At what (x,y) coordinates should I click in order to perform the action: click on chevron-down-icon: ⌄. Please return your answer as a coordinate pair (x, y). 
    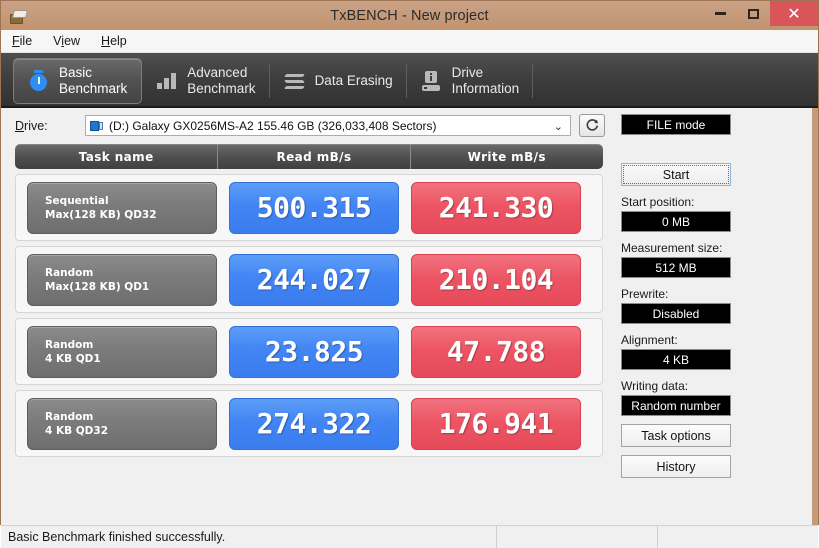
    Looking at the image, I should click on (558, 127).